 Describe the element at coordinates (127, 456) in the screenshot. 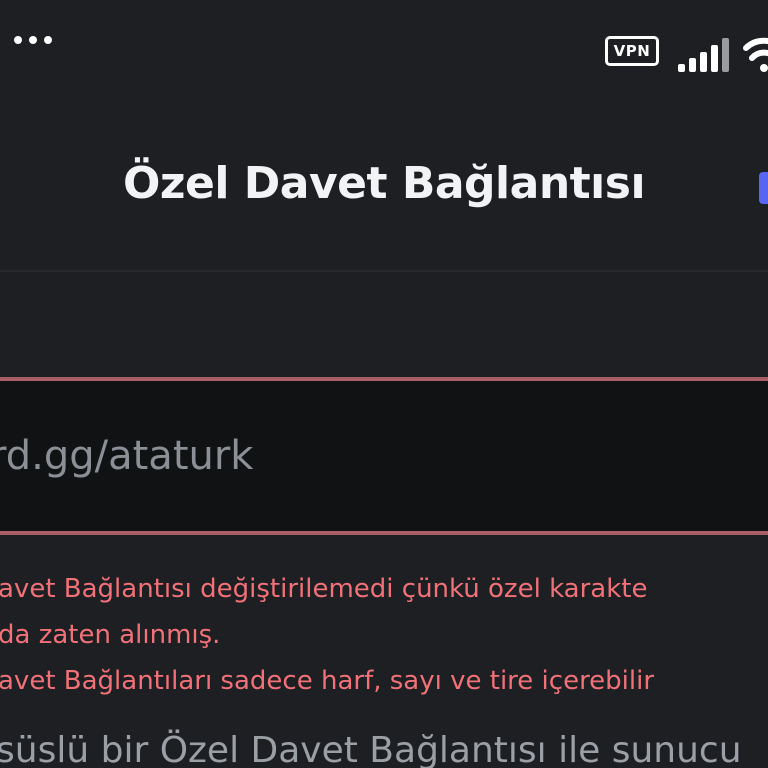

I see `invite-link-value: rd.gg/ataturk` at that location.